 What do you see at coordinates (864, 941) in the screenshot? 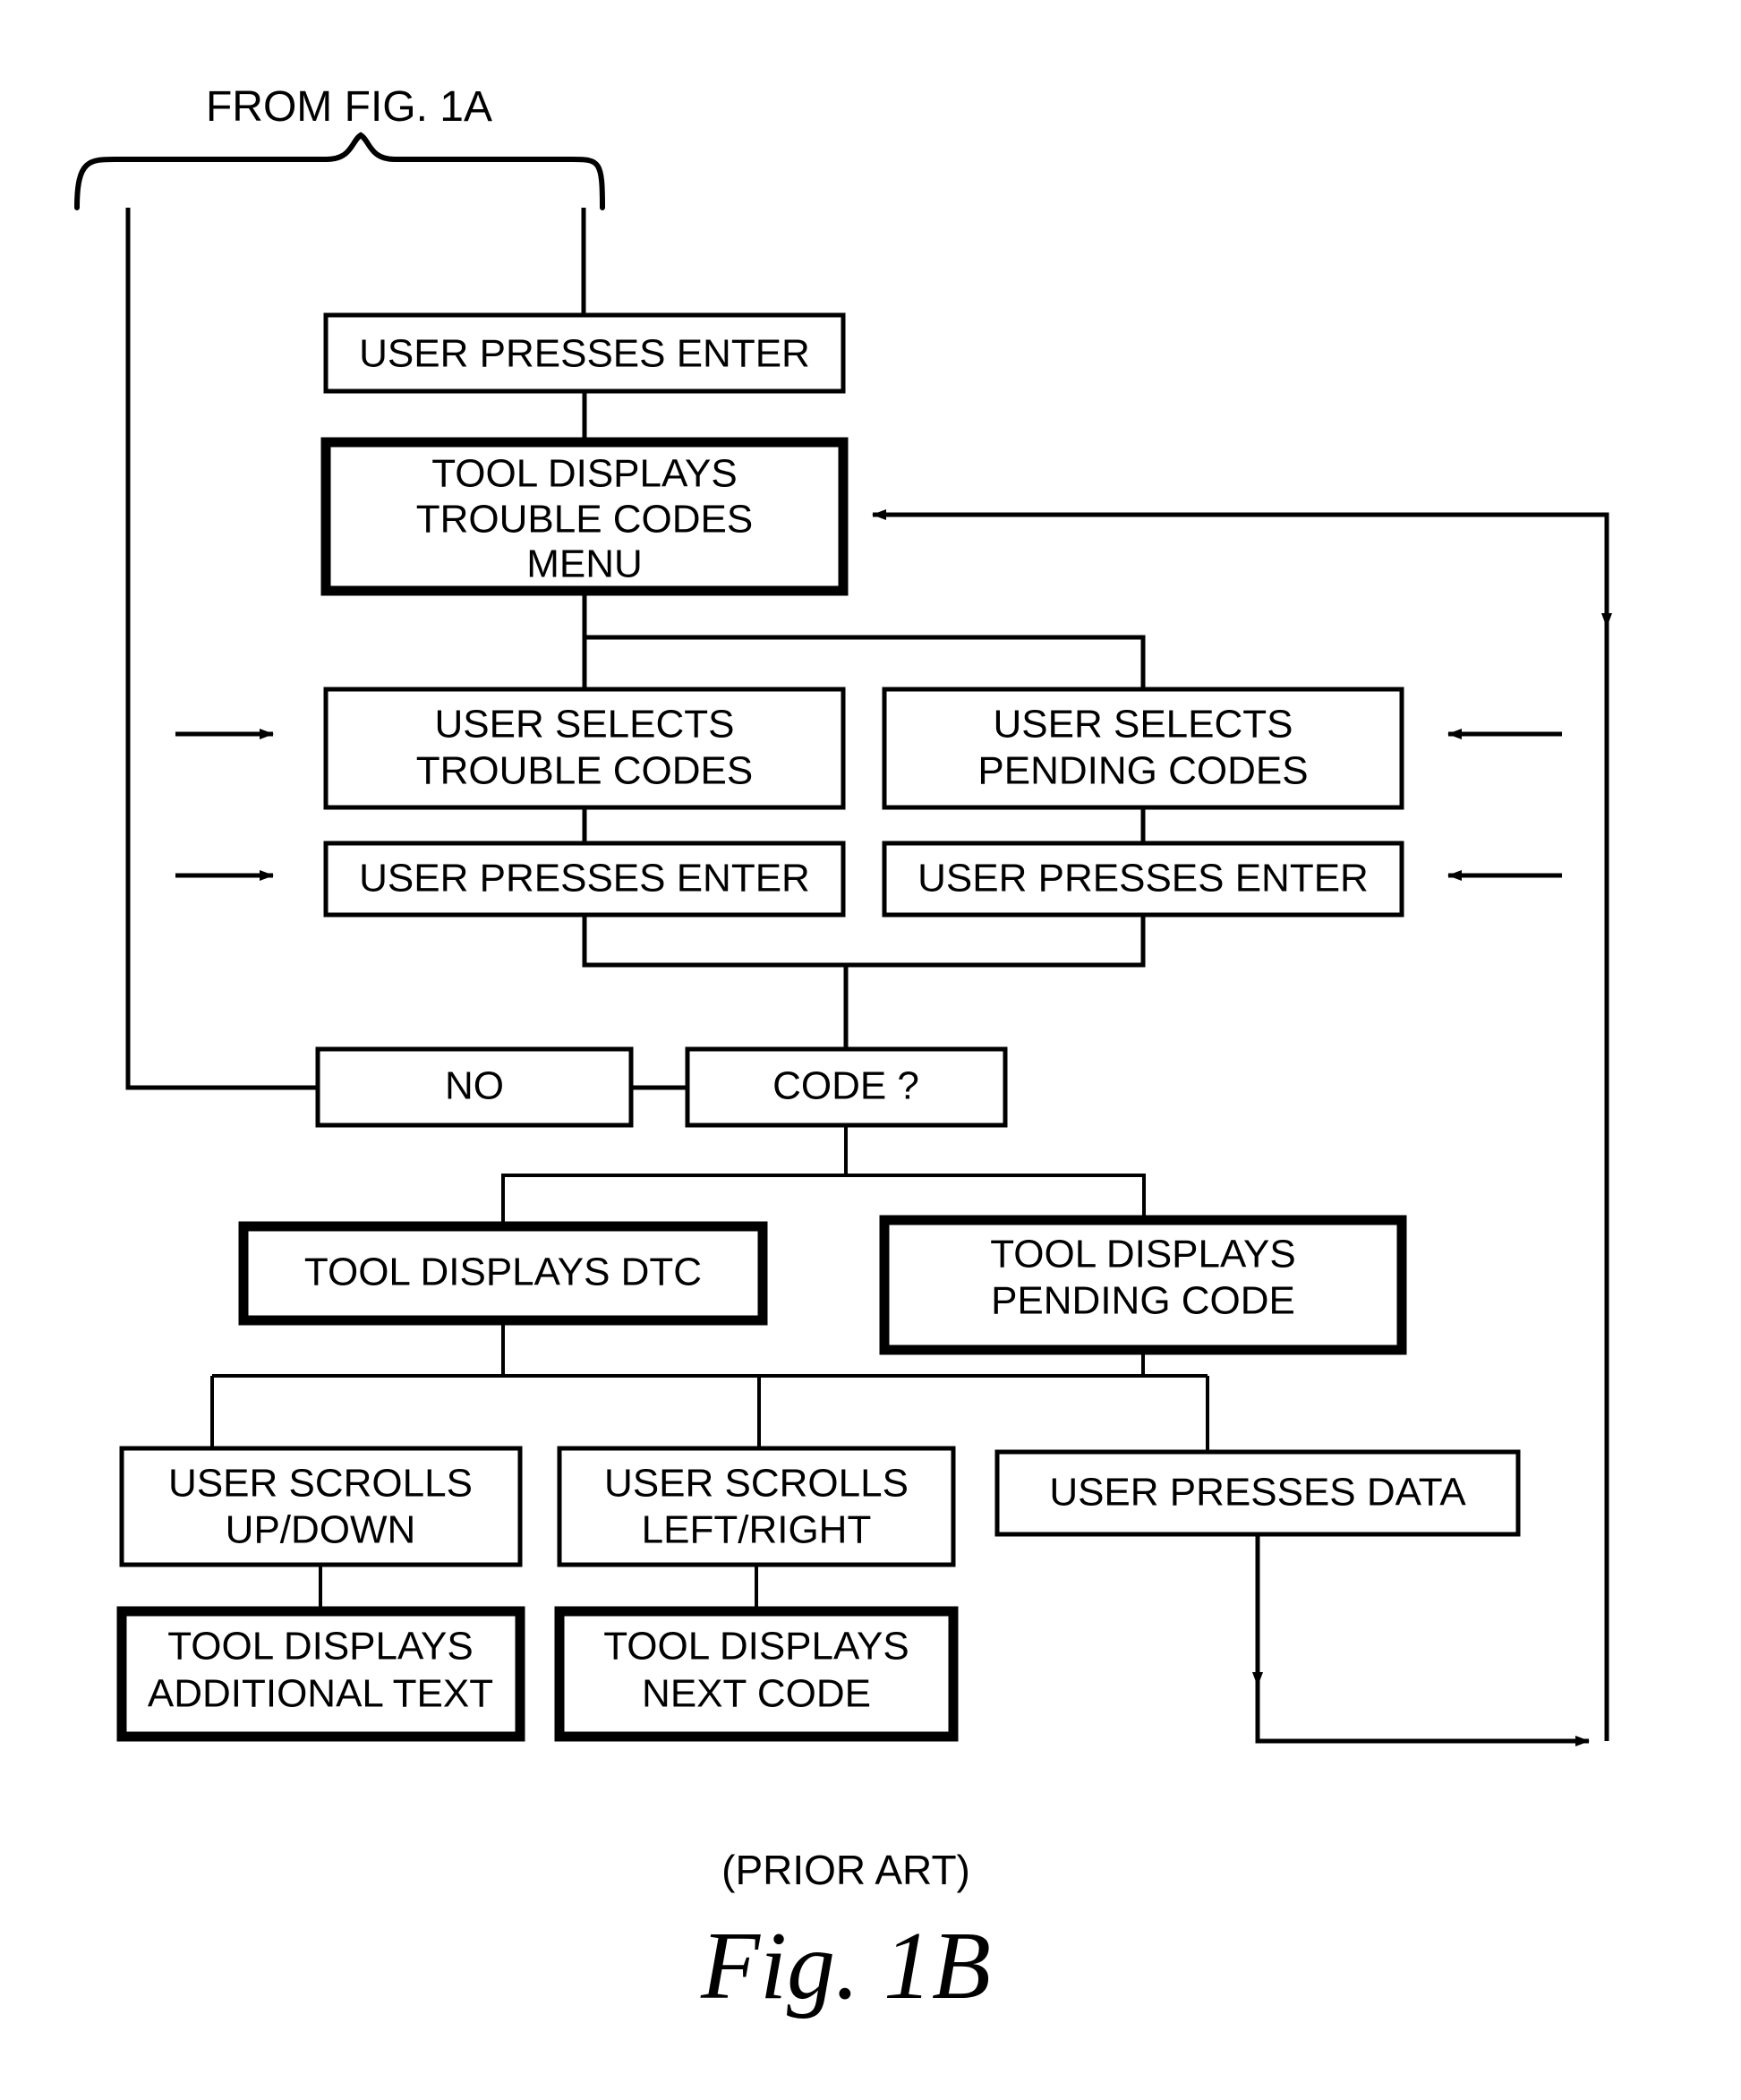
I see `connector-enter-merge` at bounding box center [864, 941].